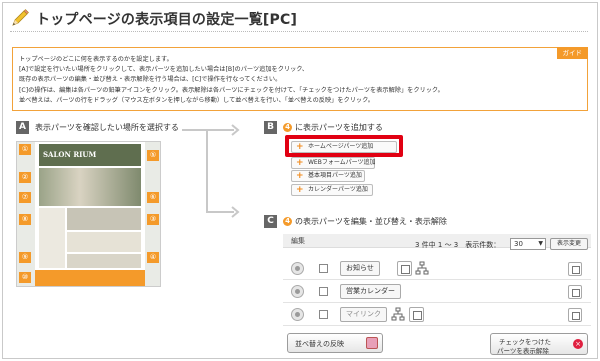 Image resolution: width=600 pixels, height=361 pixels. What do you see at coordinates (90, 278) in the screenshot?
I see `thumb-footer-highlight` at bounding box center [90, 278].